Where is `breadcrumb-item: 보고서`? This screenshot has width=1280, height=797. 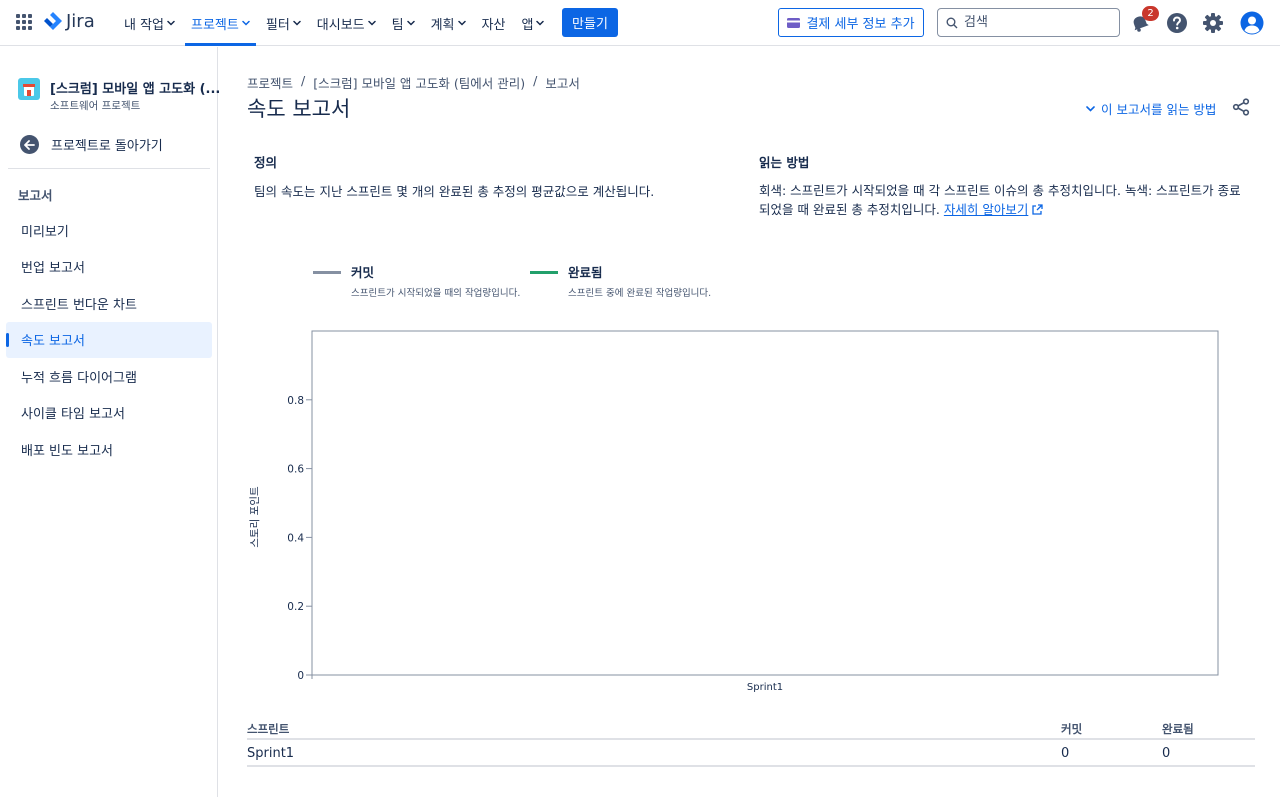
breadcrumb-item: 보고서 is located at coordinates (562, 82).